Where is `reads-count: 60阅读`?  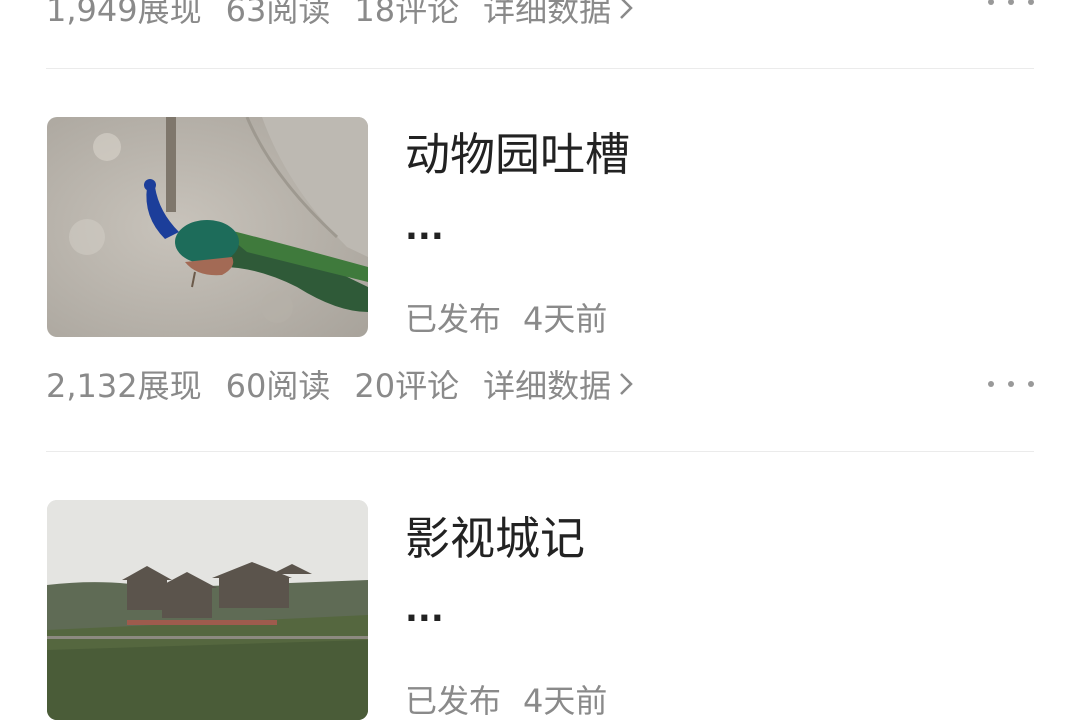
reads-count: 60阅读 is located at coordinates (278, 386).